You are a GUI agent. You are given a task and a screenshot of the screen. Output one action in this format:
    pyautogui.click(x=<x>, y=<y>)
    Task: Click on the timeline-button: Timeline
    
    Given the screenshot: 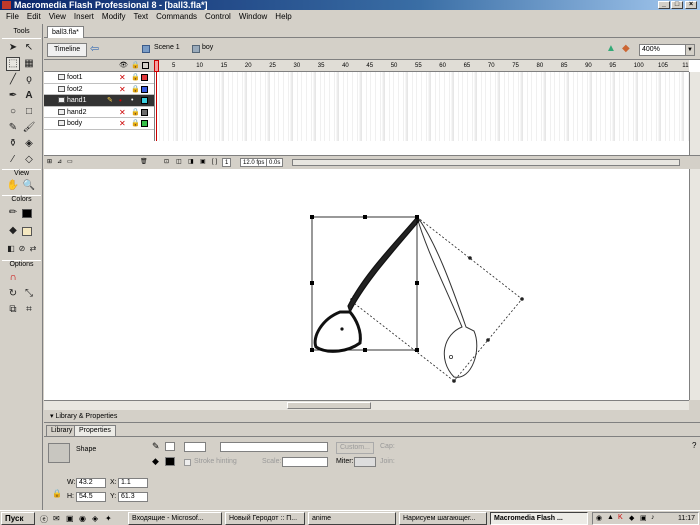 What is the action you would take?
    pyautogui.click(x=67, y=50)
    